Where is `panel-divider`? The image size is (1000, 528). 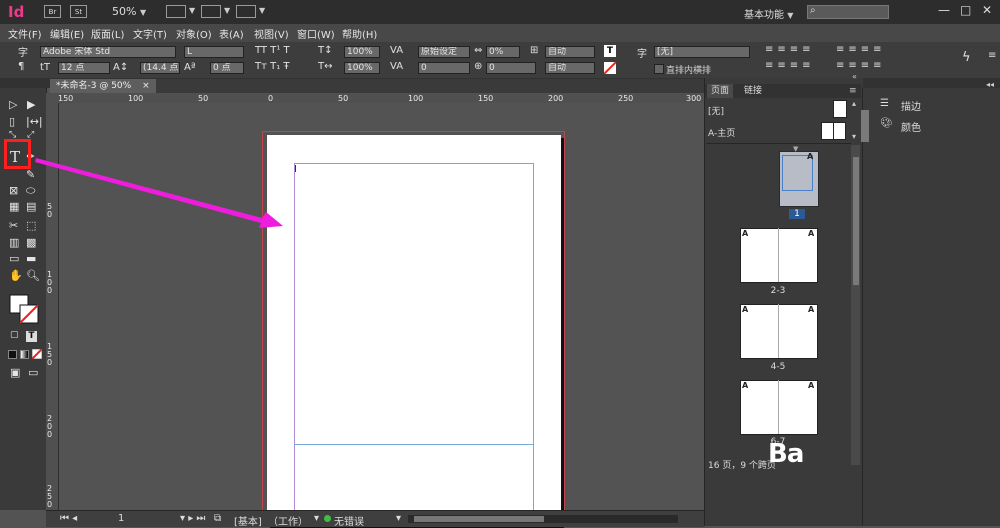
panel-divider is located at coordinates (778, 143).